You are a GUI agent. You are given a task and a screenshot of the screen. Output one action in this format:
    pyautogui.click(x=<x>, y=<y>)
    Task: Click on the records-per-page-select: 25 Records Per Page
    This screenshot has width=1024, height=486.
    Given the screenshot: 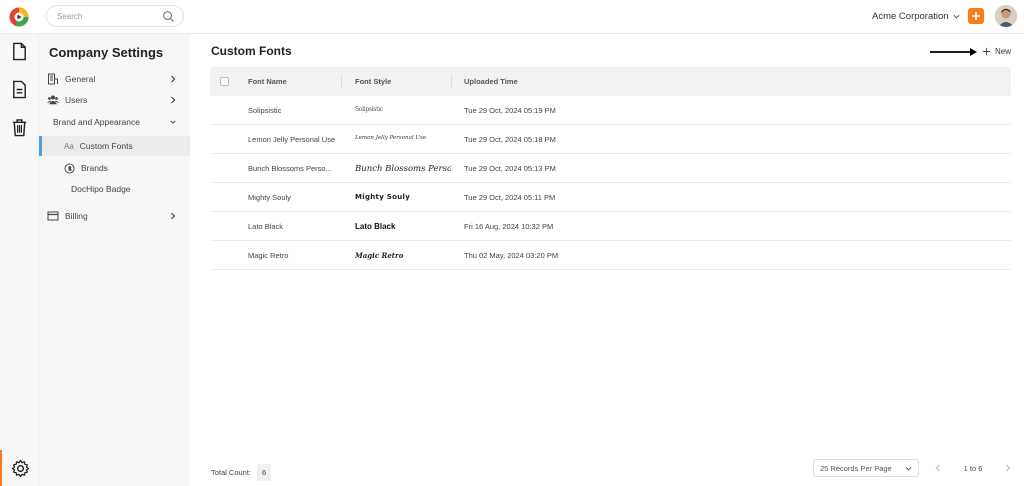 What is the action you would take?
    pyautogui.click(x=866, y=468)
    